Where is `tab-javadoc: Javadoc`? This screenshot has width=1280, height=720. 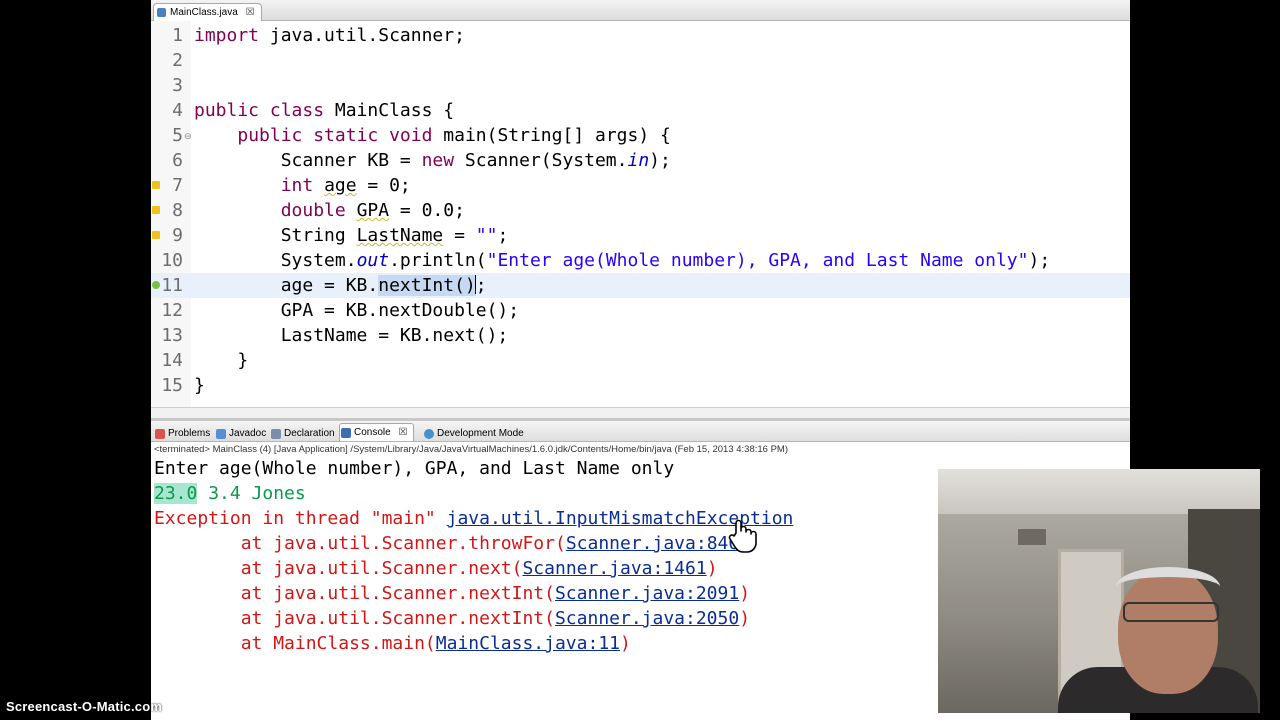 tab-javadoc: Javadoc is located at coordinates (240, 433).